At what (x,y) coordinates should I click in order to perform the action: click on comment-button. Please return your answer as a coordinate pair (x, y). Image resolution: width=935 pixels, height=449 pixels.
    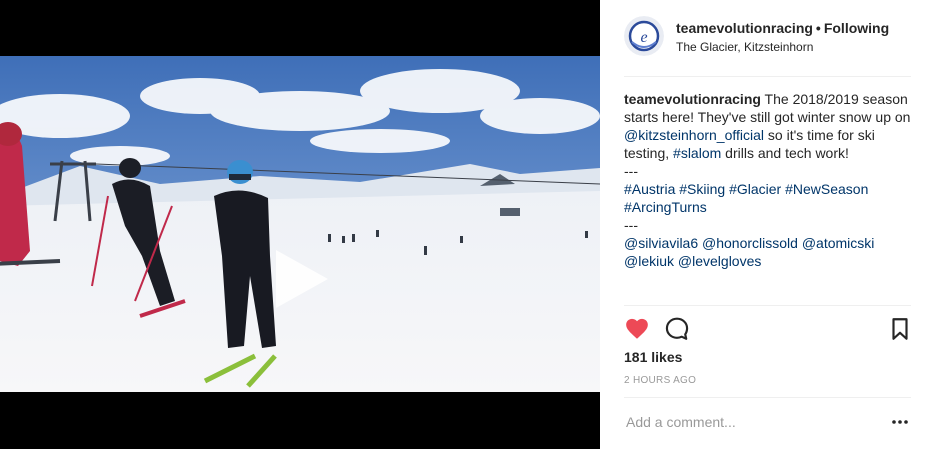
    Looking at the image, I should click on (677, 329).